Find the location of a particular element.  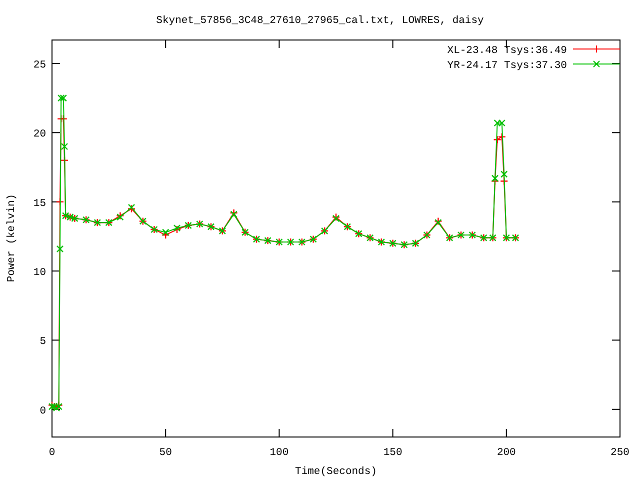

legend-label: XL-23.48 Tsys:36.49 is located at coordinates (507, 51).